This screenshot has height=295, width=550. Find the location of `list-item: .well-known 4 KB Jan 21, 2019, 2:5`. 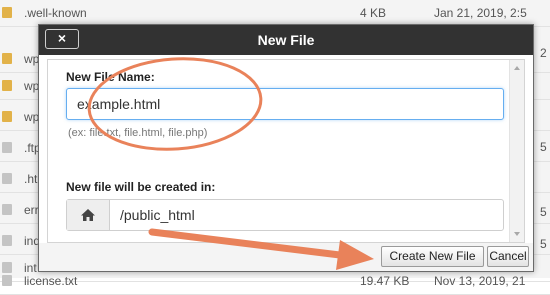

list-item: .well-known 4 KB Jan 21, 2019, 2:5 is located at coordinates (275, 13).